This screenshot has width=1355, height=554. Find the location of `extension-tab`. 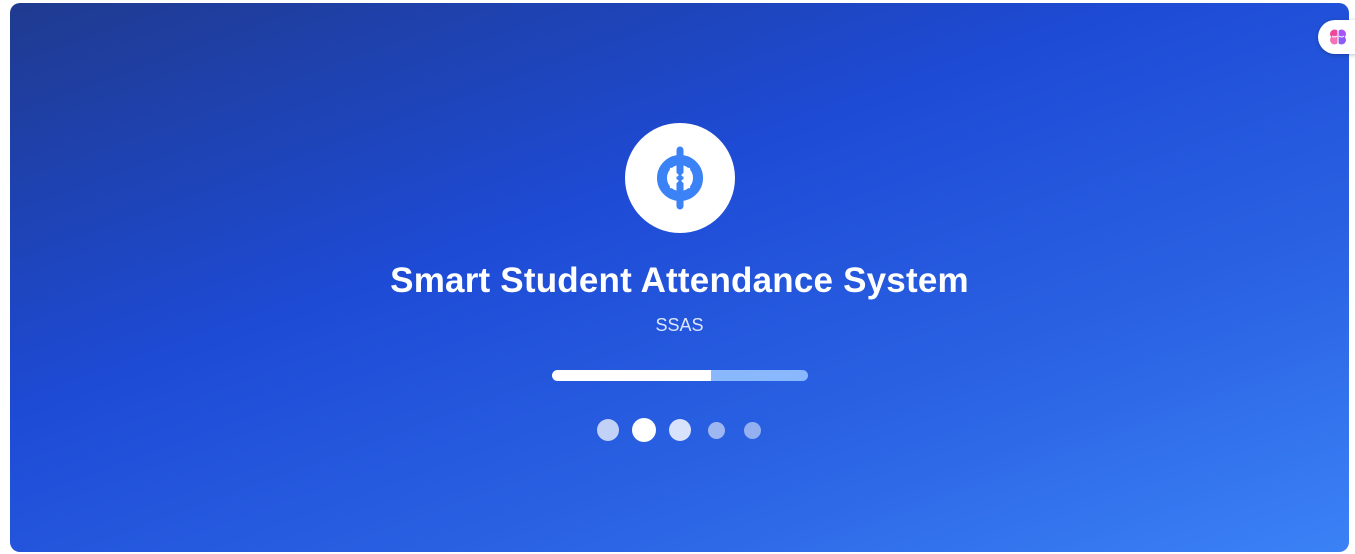

extension-tab is located at coordinates (1336, 37).